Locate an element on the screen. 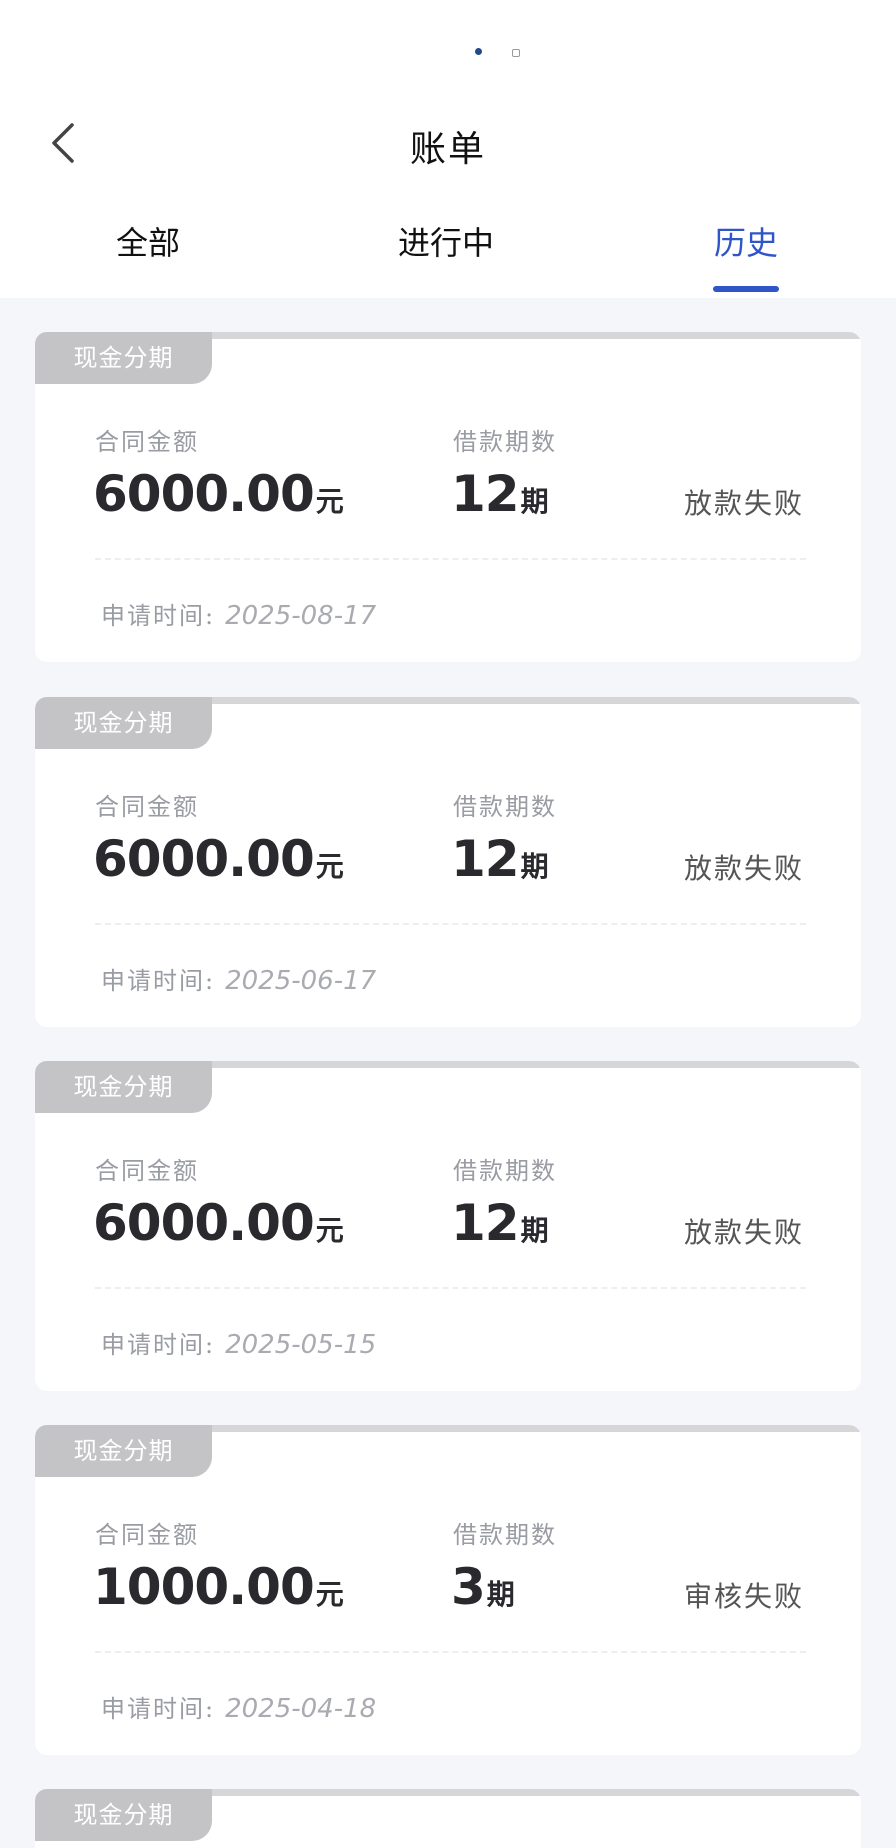 The height and width of the screenshot is (1848, 896). page-title: 账单 is located at coordinates (447, 149).